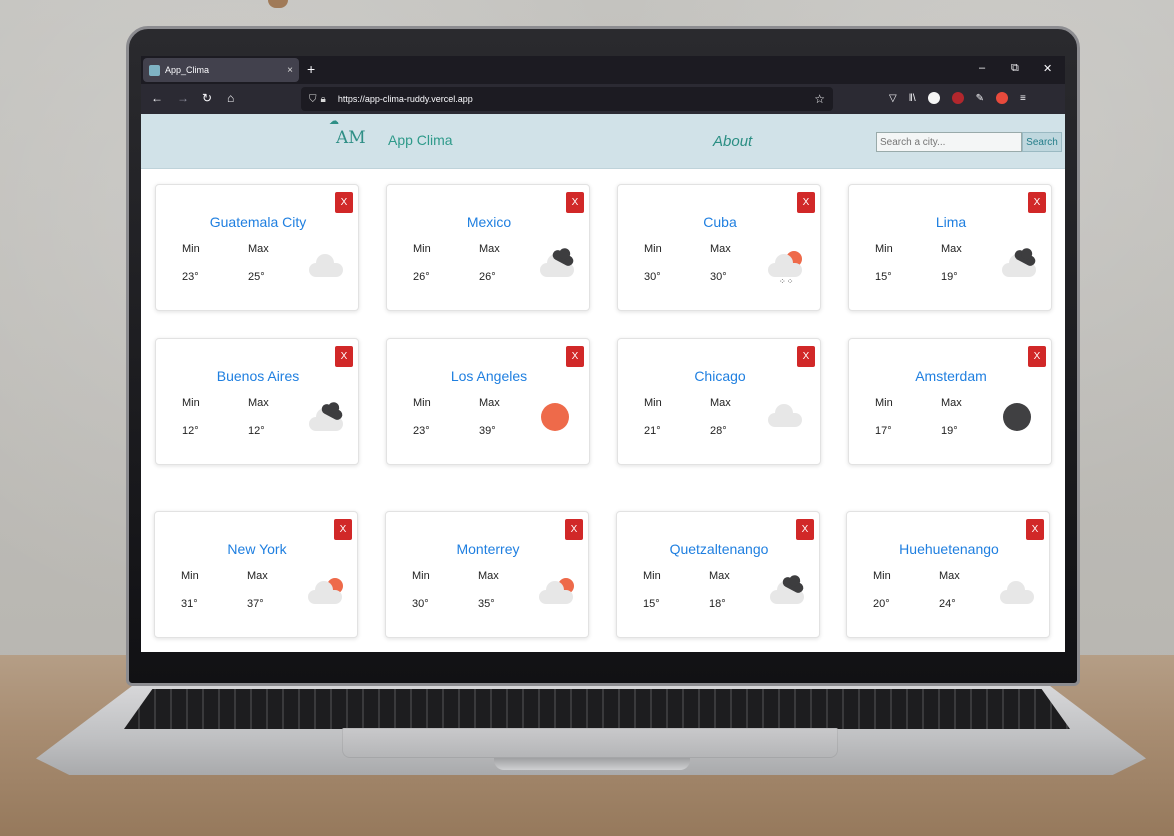 The width and height of the screenshot is (1174, 836). What do you see at coordinates (489, 376) in the screenshot?
I see `city-name: Los Angeles` at bounding box center [489, 376].